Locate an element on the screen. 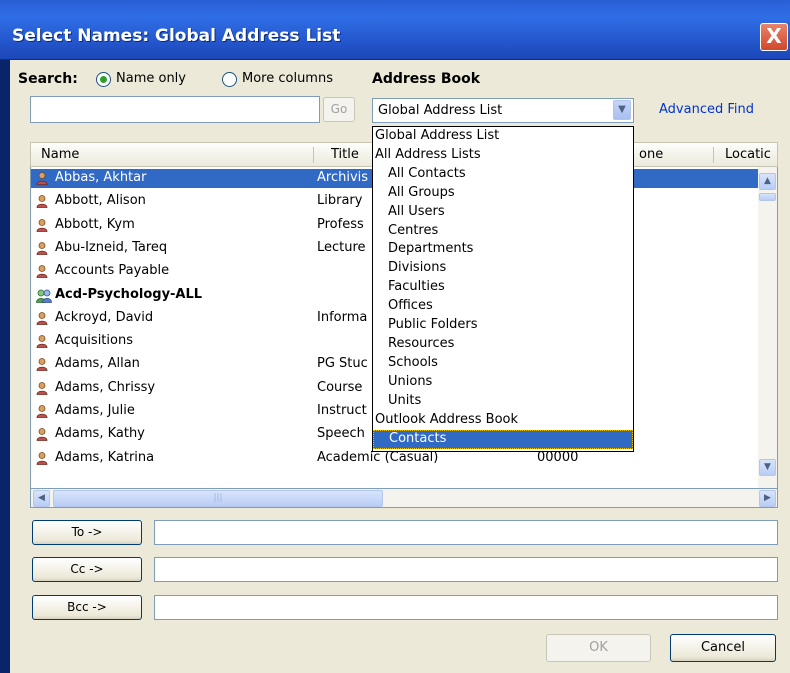  row-title: Profess is located at coordinates (340, 224).